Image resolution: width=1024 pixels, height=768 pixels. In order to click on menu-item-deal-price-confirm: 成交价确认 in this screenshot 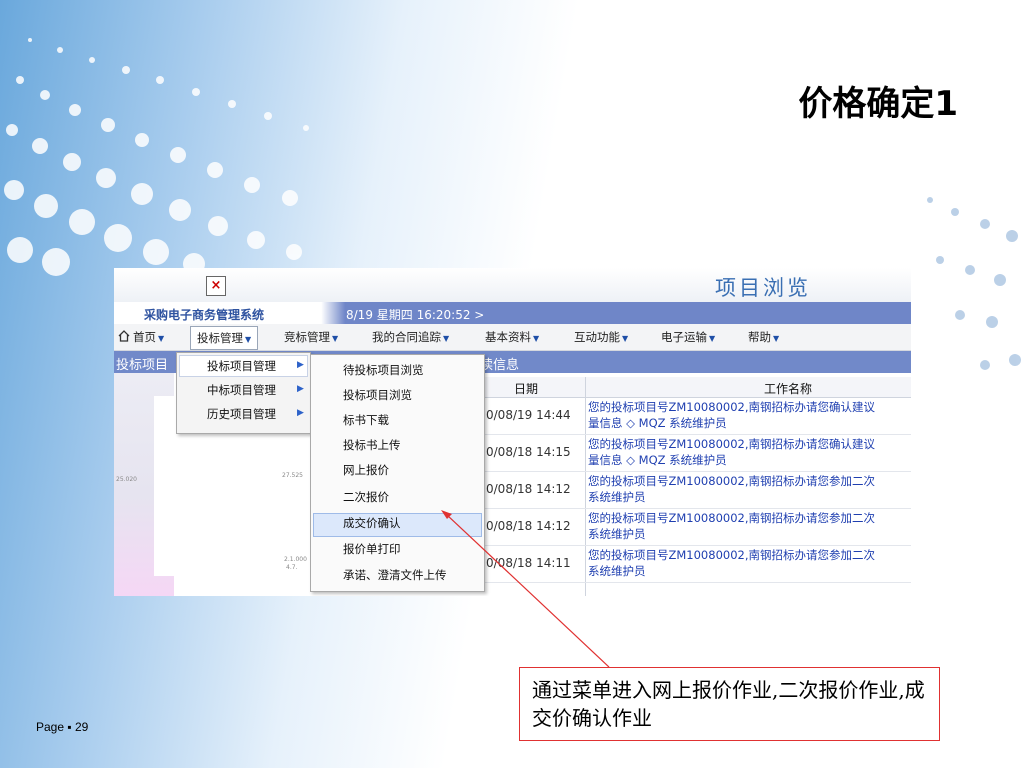, I will do `click(372, 523)`.